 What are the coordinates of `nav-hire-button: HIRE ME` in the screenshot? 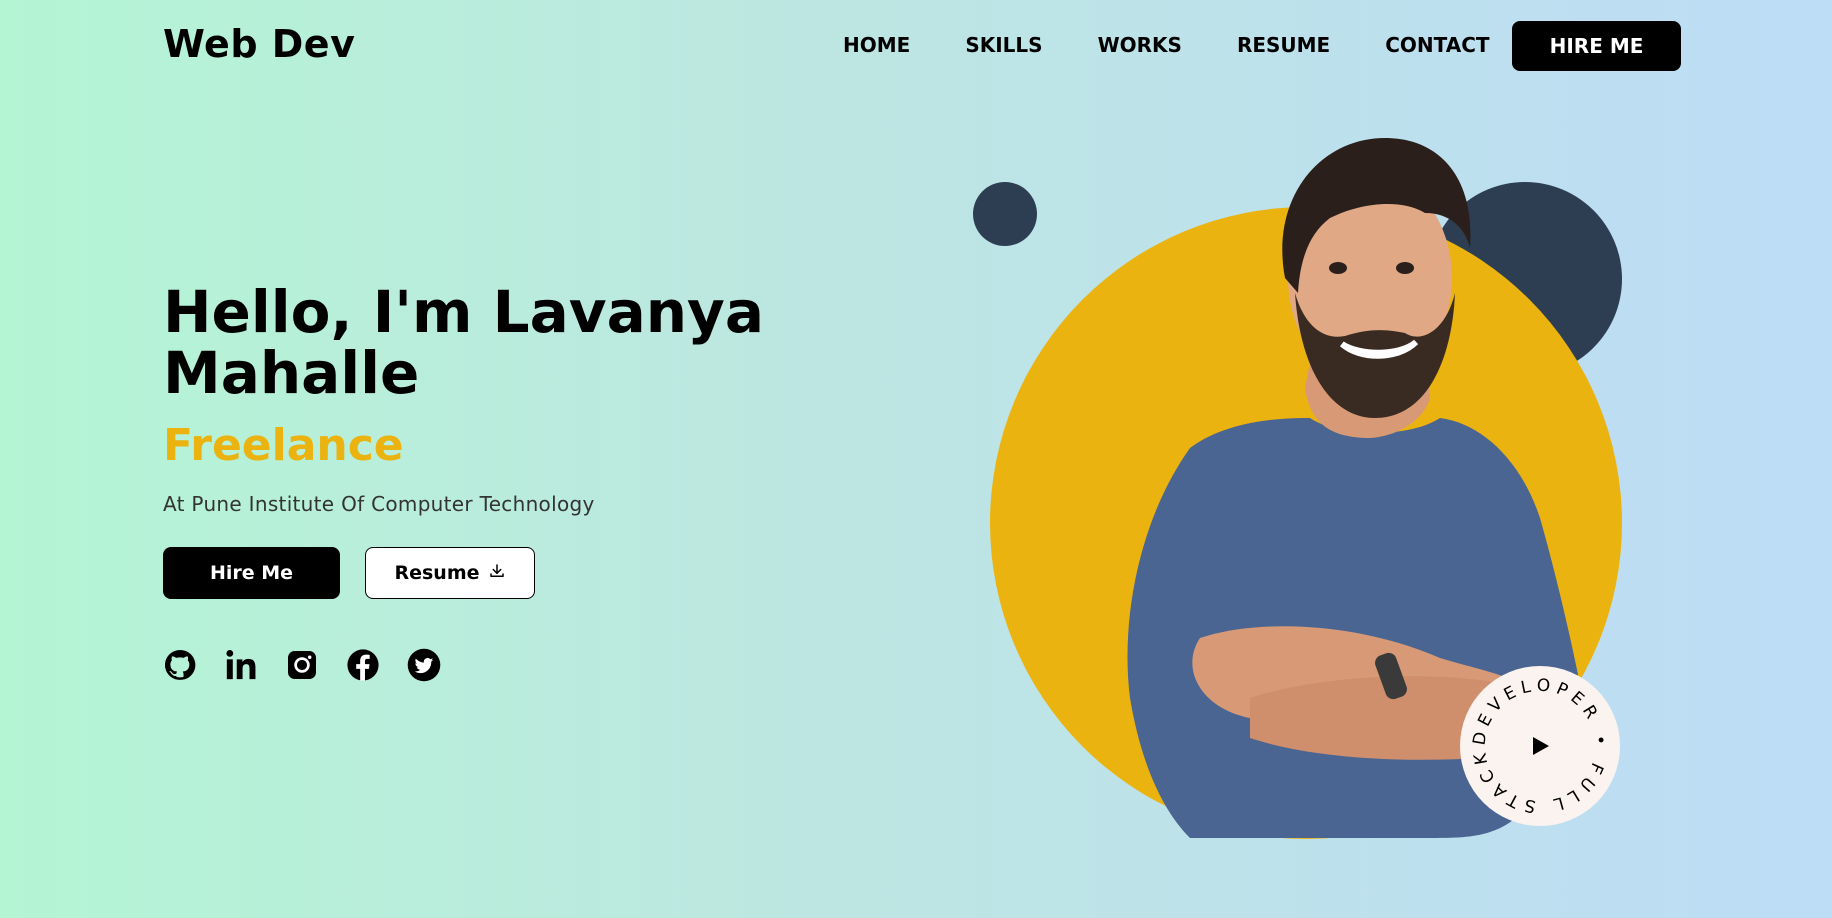 It's located at (1596, 46).